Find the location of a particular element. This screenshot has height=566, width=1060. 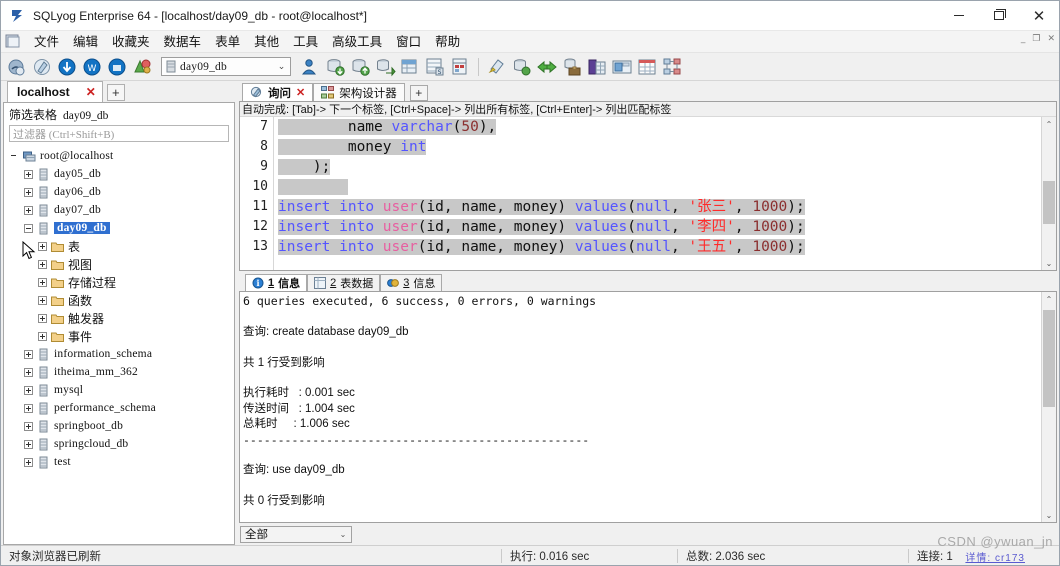

tree-item-root-localhost: root@localhost is located at coordinates (119, 156).